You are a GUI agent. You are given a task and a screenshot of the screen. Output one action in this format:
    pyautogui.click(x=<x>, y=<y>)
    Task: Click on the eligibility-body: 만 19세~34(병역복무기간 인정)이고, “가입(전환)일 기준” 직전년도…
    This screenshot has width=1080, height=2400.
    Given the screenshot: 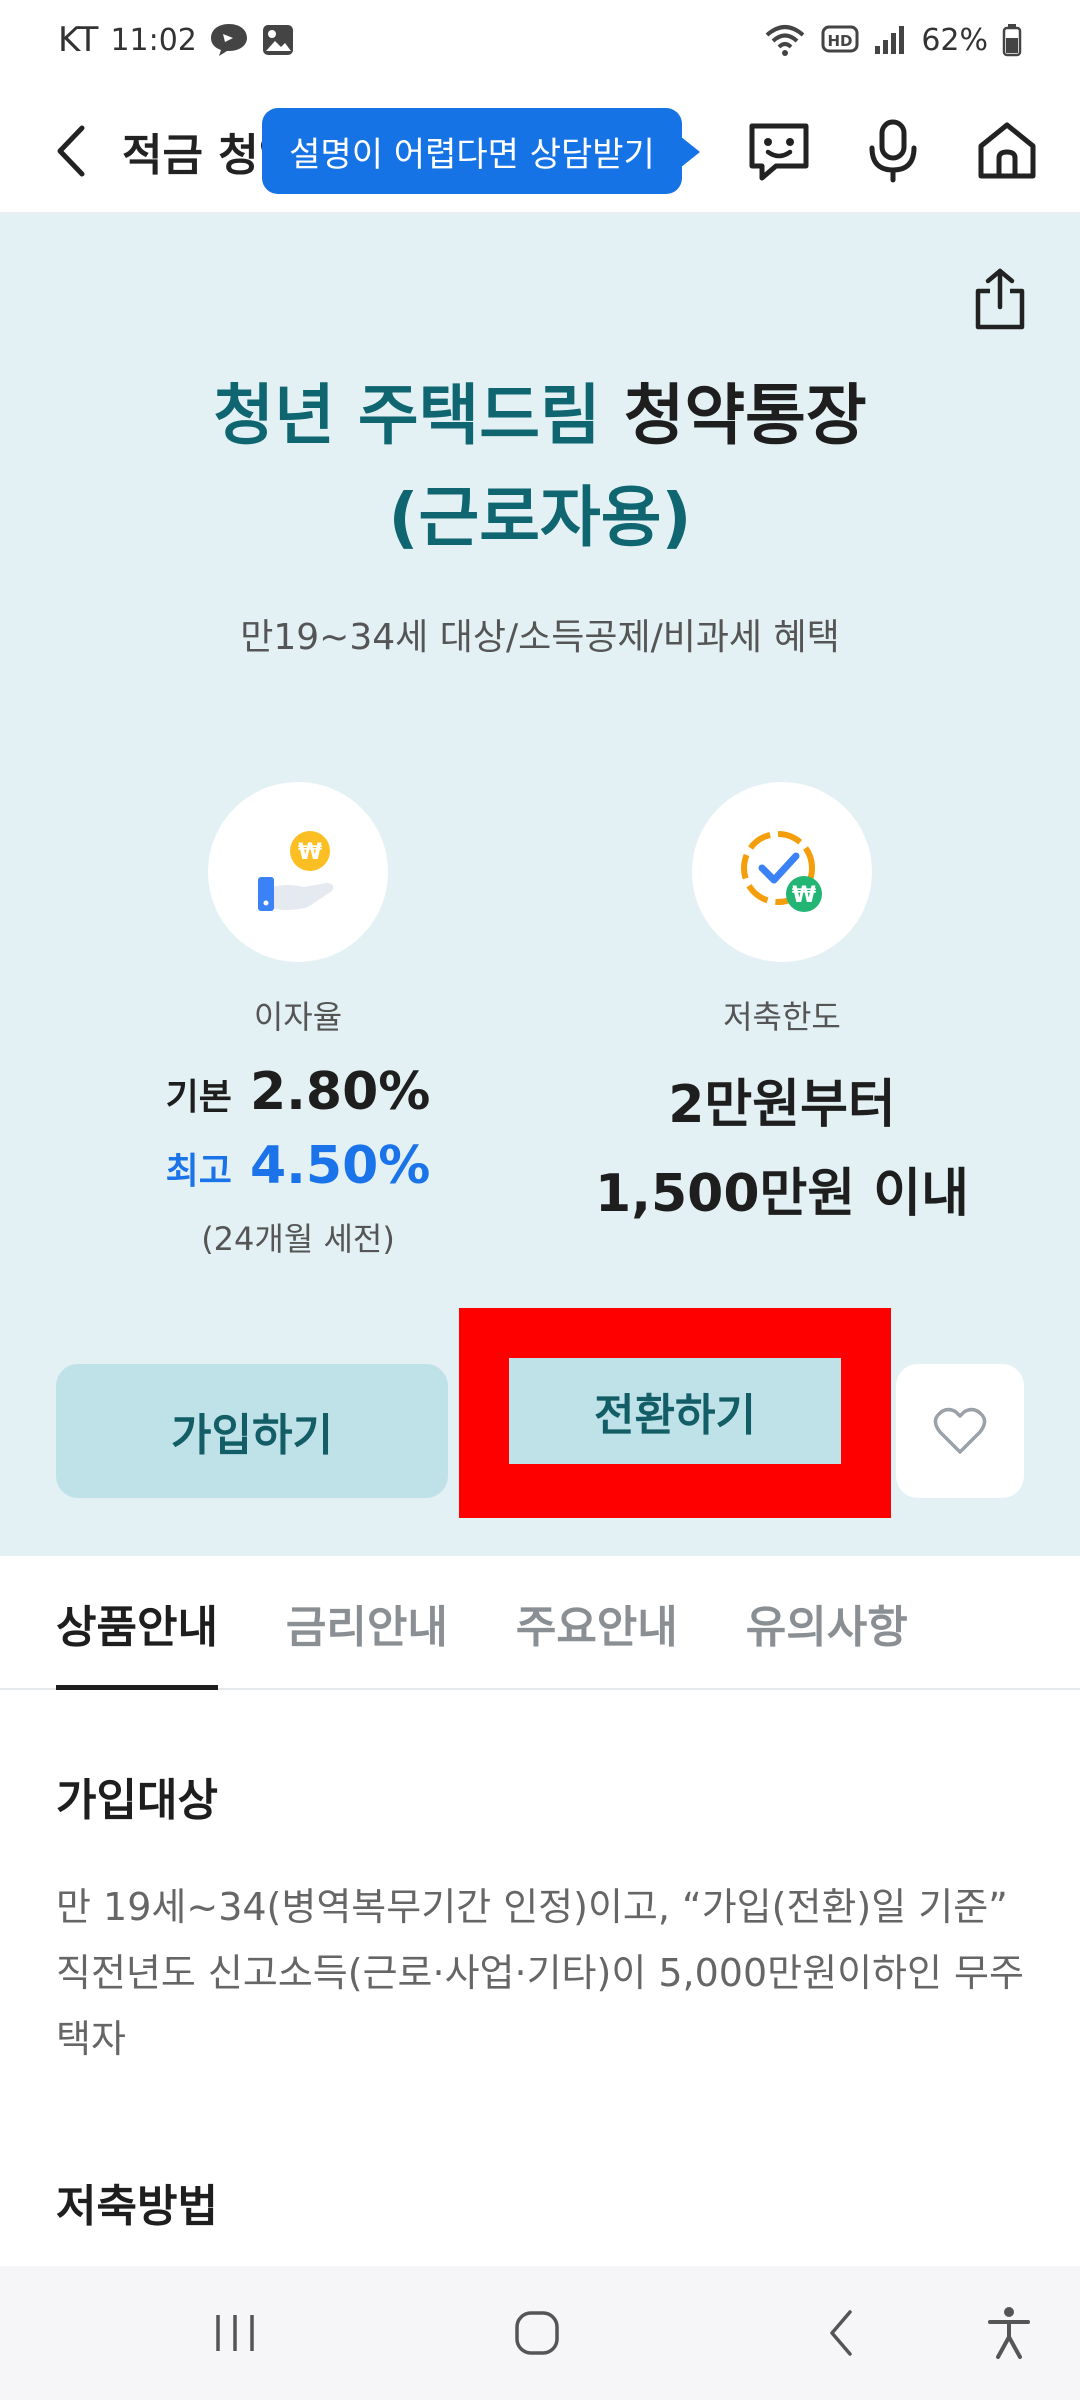 What is the action you would take?
    pyautogui.click(x=540, y=1973)
    